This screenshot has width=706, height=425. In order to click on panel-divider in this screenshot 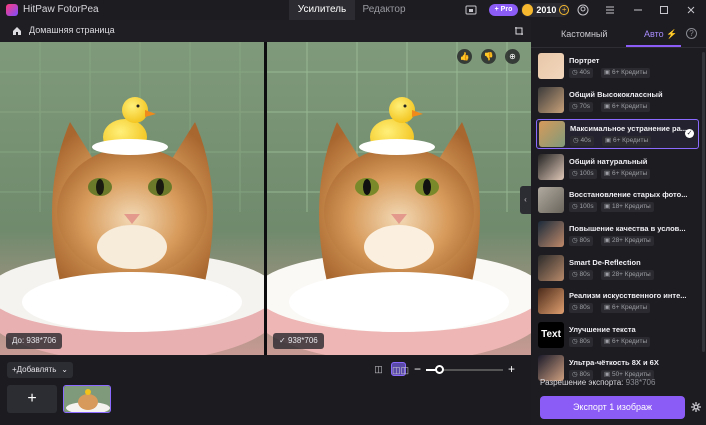, I will do `click(618, 47)`.